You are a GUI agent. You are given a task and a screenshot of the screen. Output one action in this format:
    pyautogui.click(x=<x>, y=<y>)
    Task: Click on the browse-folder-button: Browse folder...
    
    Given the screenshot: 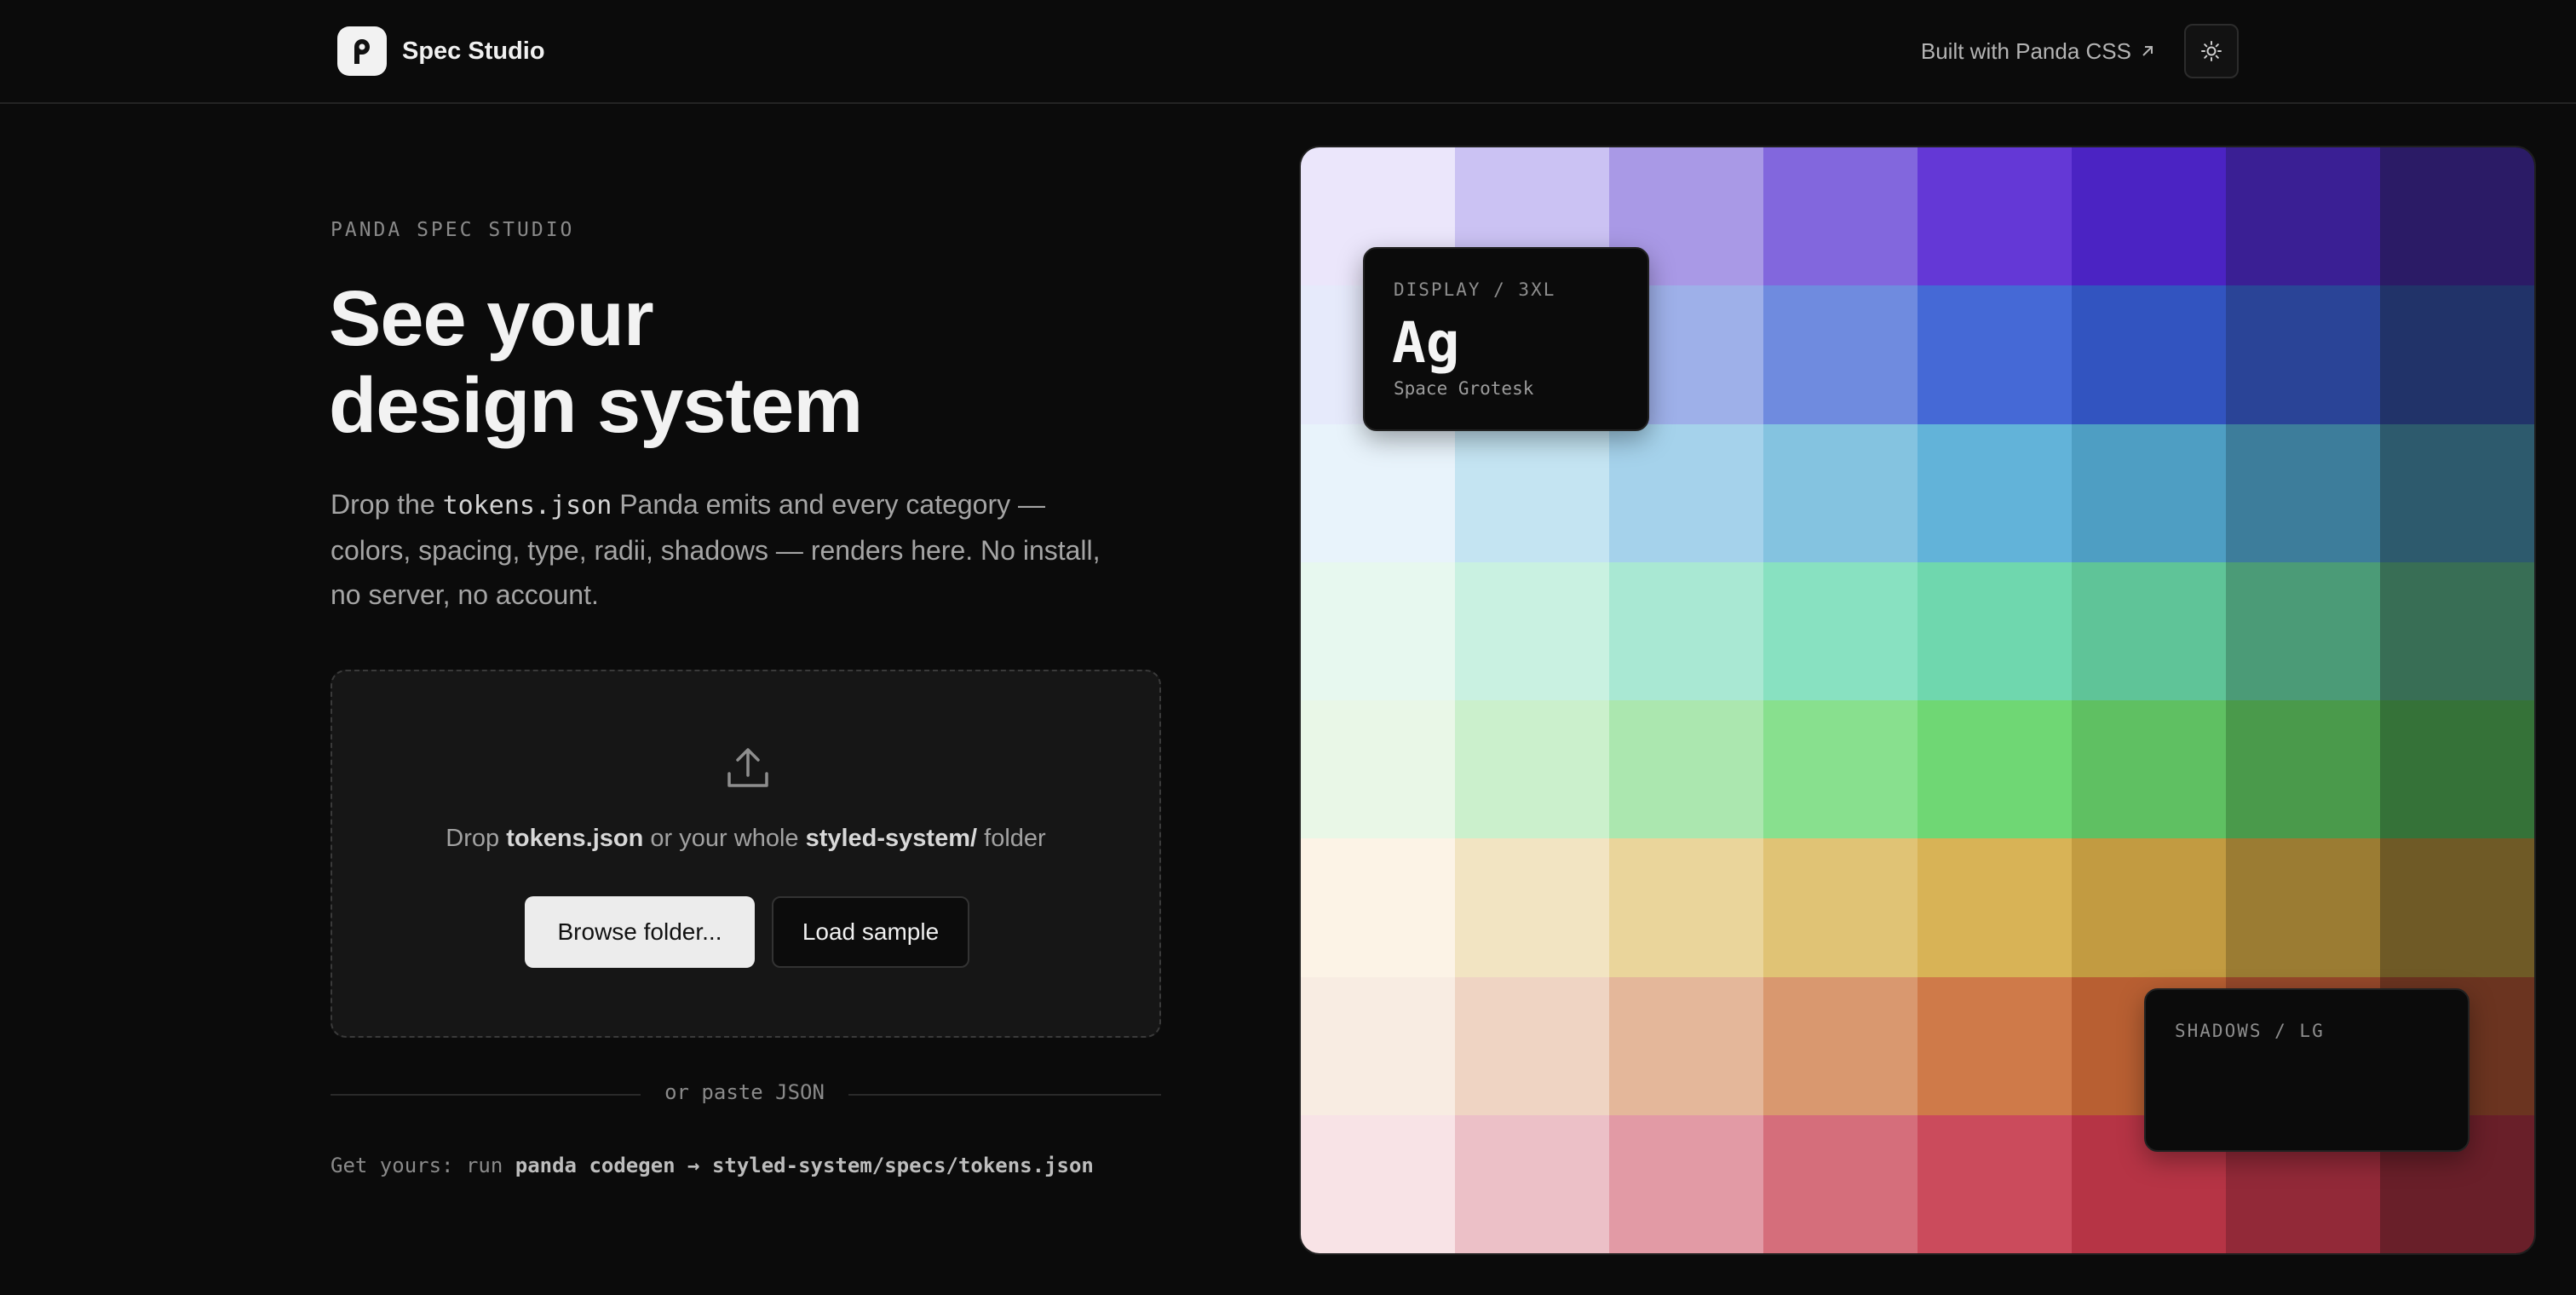 What is the action you would take?
    pyautogui.click(x=640, y=932)
    